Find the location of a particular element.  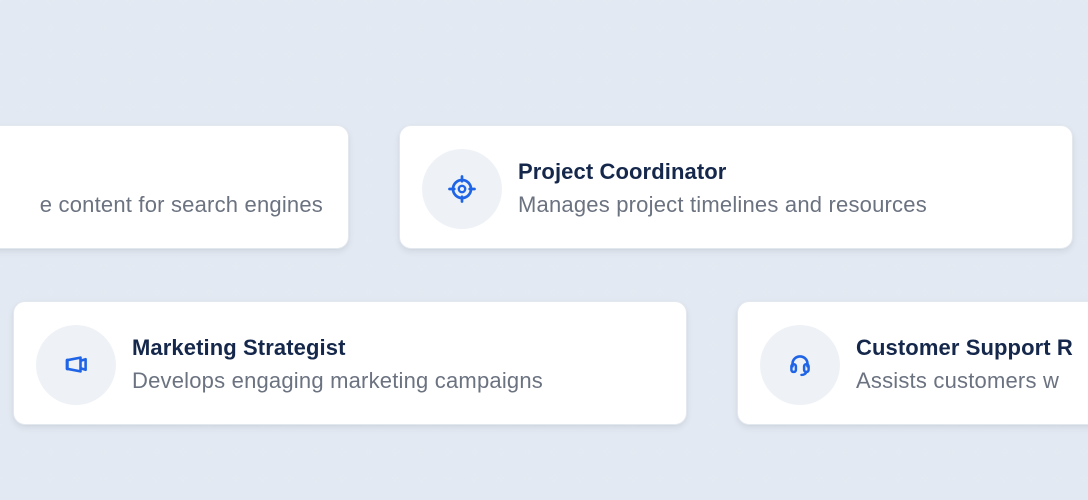

target-icon is located at coordinates (462, 189).